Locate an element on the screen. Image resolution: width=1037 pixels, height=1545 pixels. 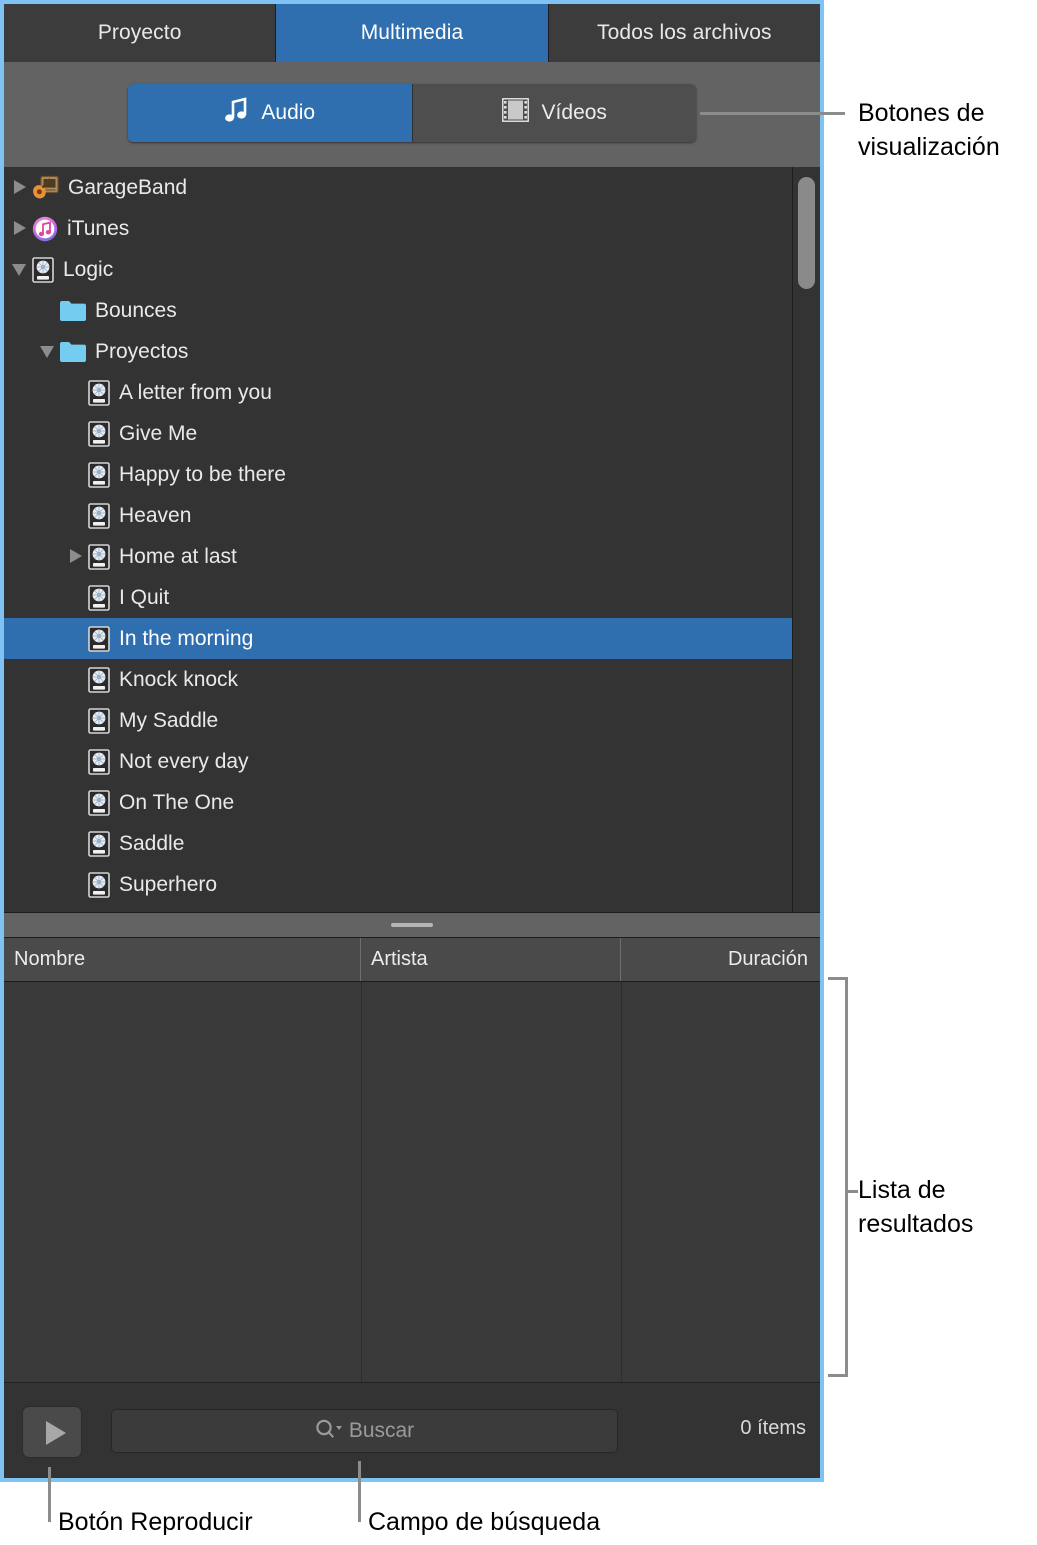
tree-item: In the morning is located at coordinates (398, 638).